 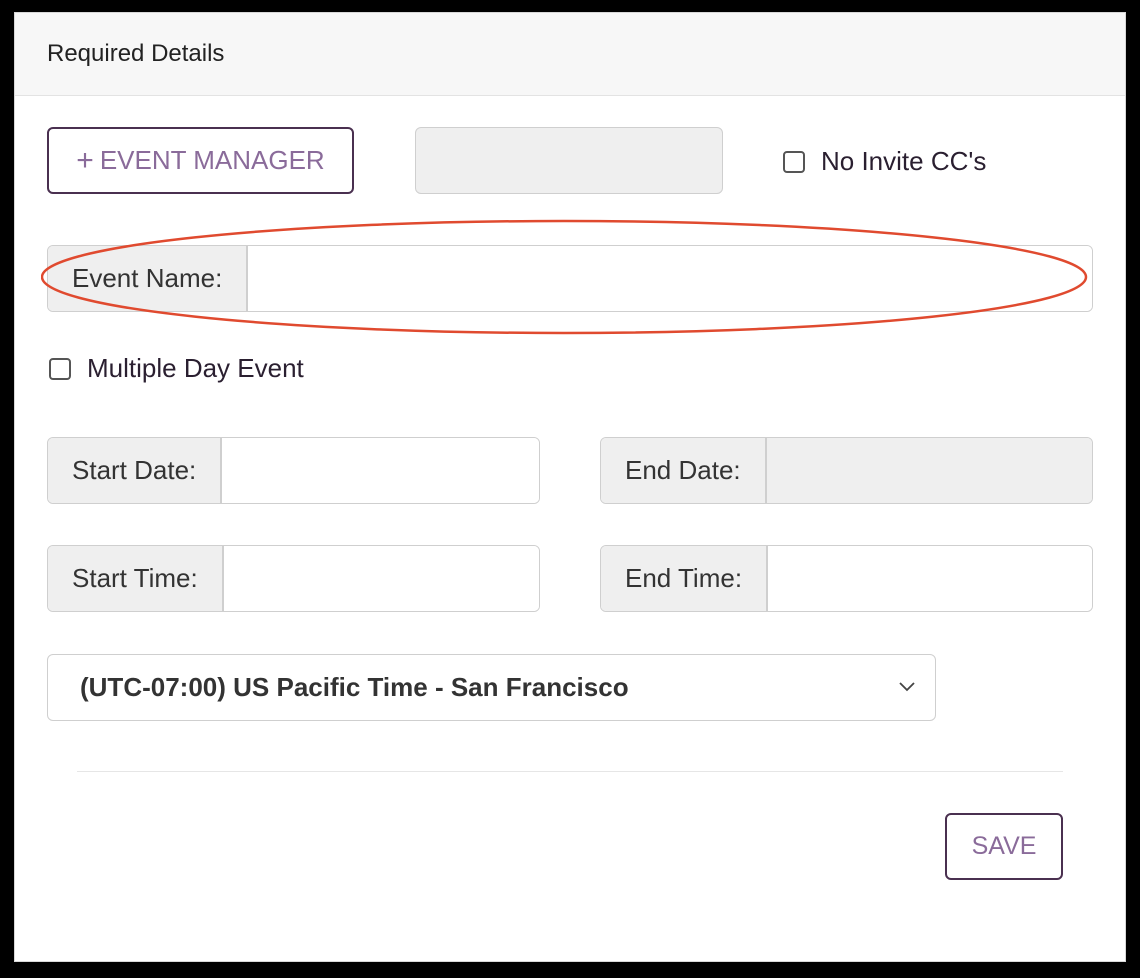 I want to click on panel-header: Required Details, so click(x=570, y=54).